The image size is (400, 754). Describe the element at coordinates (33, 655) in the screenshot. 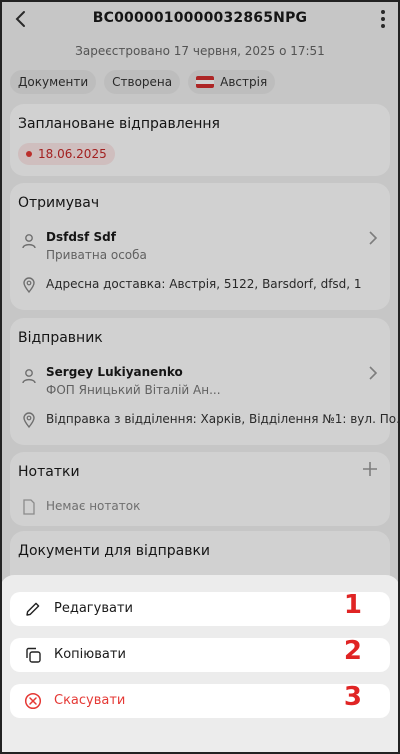

I see `copy-icon` at that location.